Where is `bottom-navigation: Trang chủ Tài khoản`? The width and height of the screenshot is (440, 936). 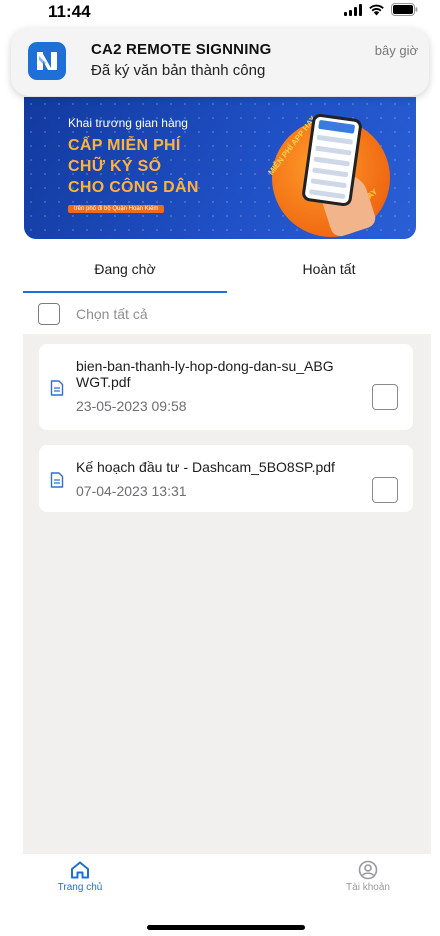
bottom-navigation: Trang chủ Tài khoản is located at coordinates (220, 880).